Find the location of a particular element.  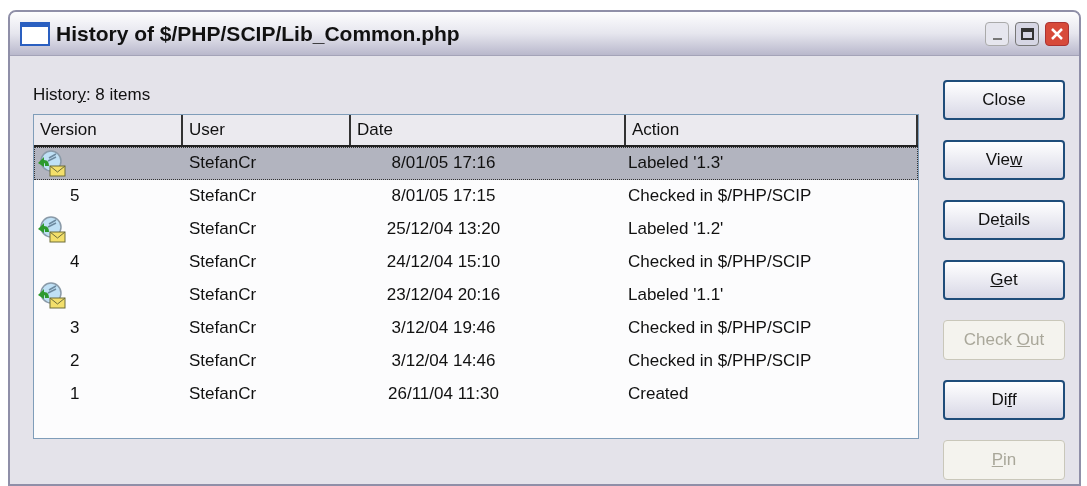

table-cell: Created is located at coordinates (658, 394).